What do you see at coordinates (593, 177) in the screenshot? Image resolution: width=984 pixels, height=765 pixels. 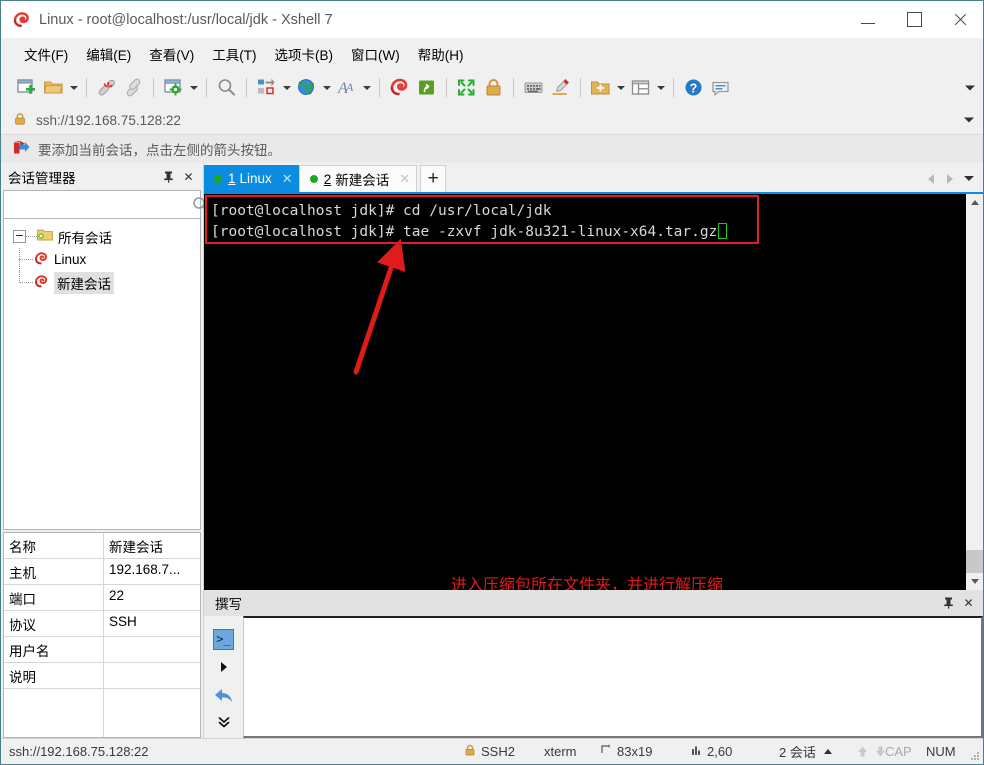 I see `tab-bar: 1 Linux ✕ 2 新建会话 ✕ +` at bounding box center [593, 177].